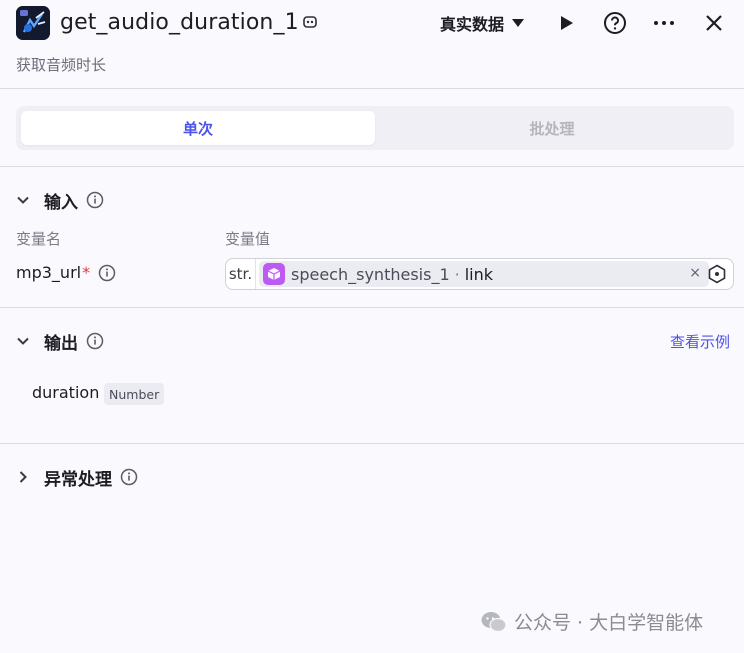  What do you see at coordinates (274, 274) in the screenshot?
I see `node-reference-icon` at bounding box center [274, 274].